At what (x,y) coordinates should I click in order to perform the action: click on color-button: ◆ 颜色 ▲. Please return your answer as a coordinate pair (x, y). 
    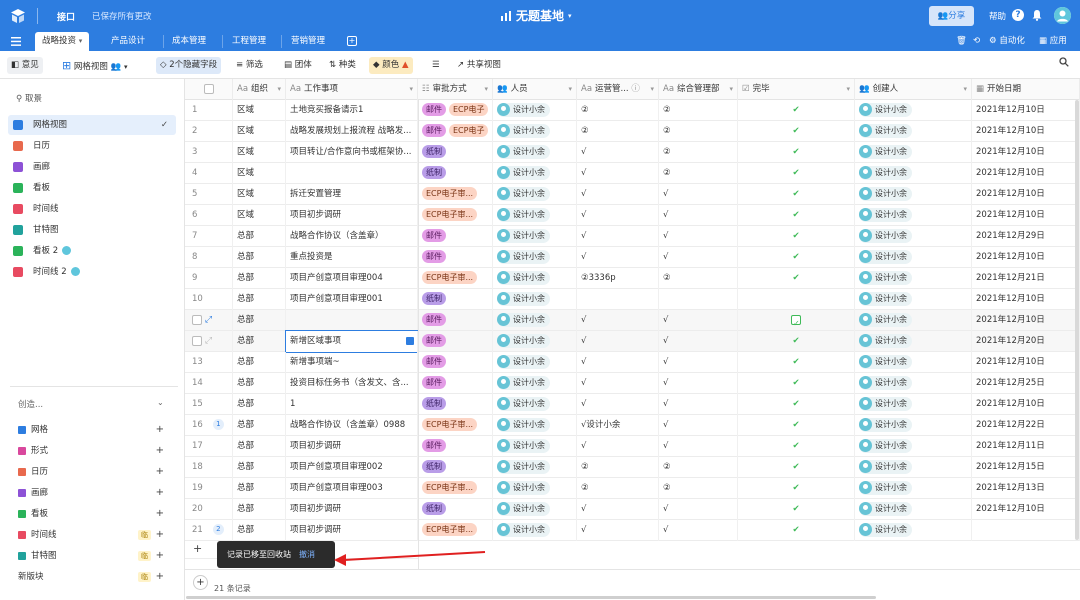
    Looking at the image, I should click on (391, 65).